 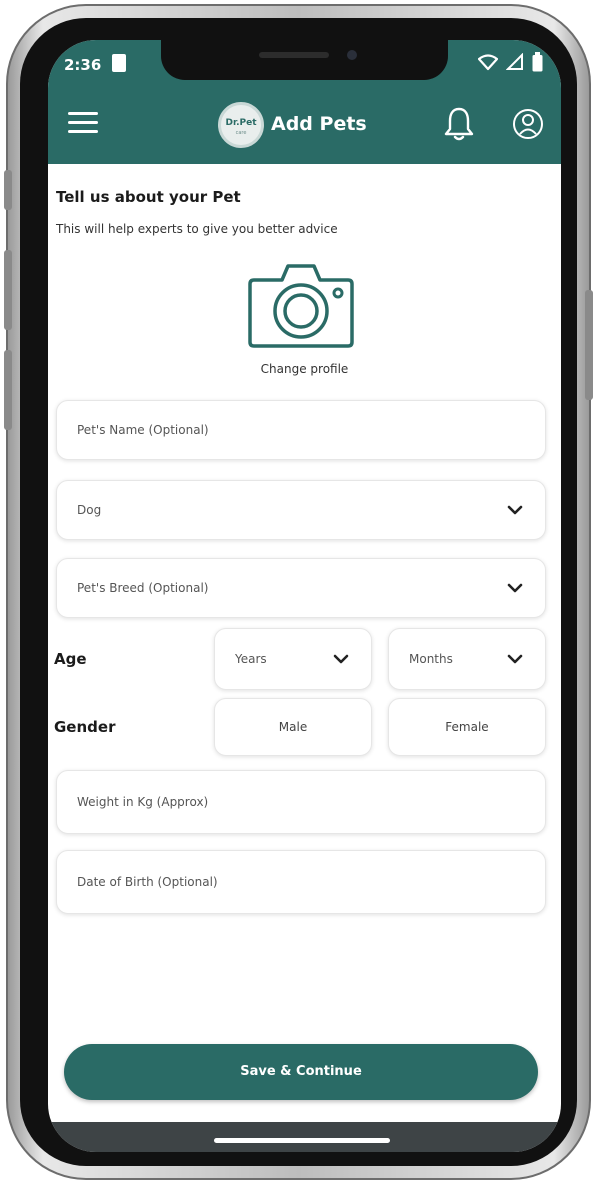 What do you see at coordinates (301, 1072) in the screenshot?
I see `save-continue-button: Save & Continue` at bounding box center [301, 1072].